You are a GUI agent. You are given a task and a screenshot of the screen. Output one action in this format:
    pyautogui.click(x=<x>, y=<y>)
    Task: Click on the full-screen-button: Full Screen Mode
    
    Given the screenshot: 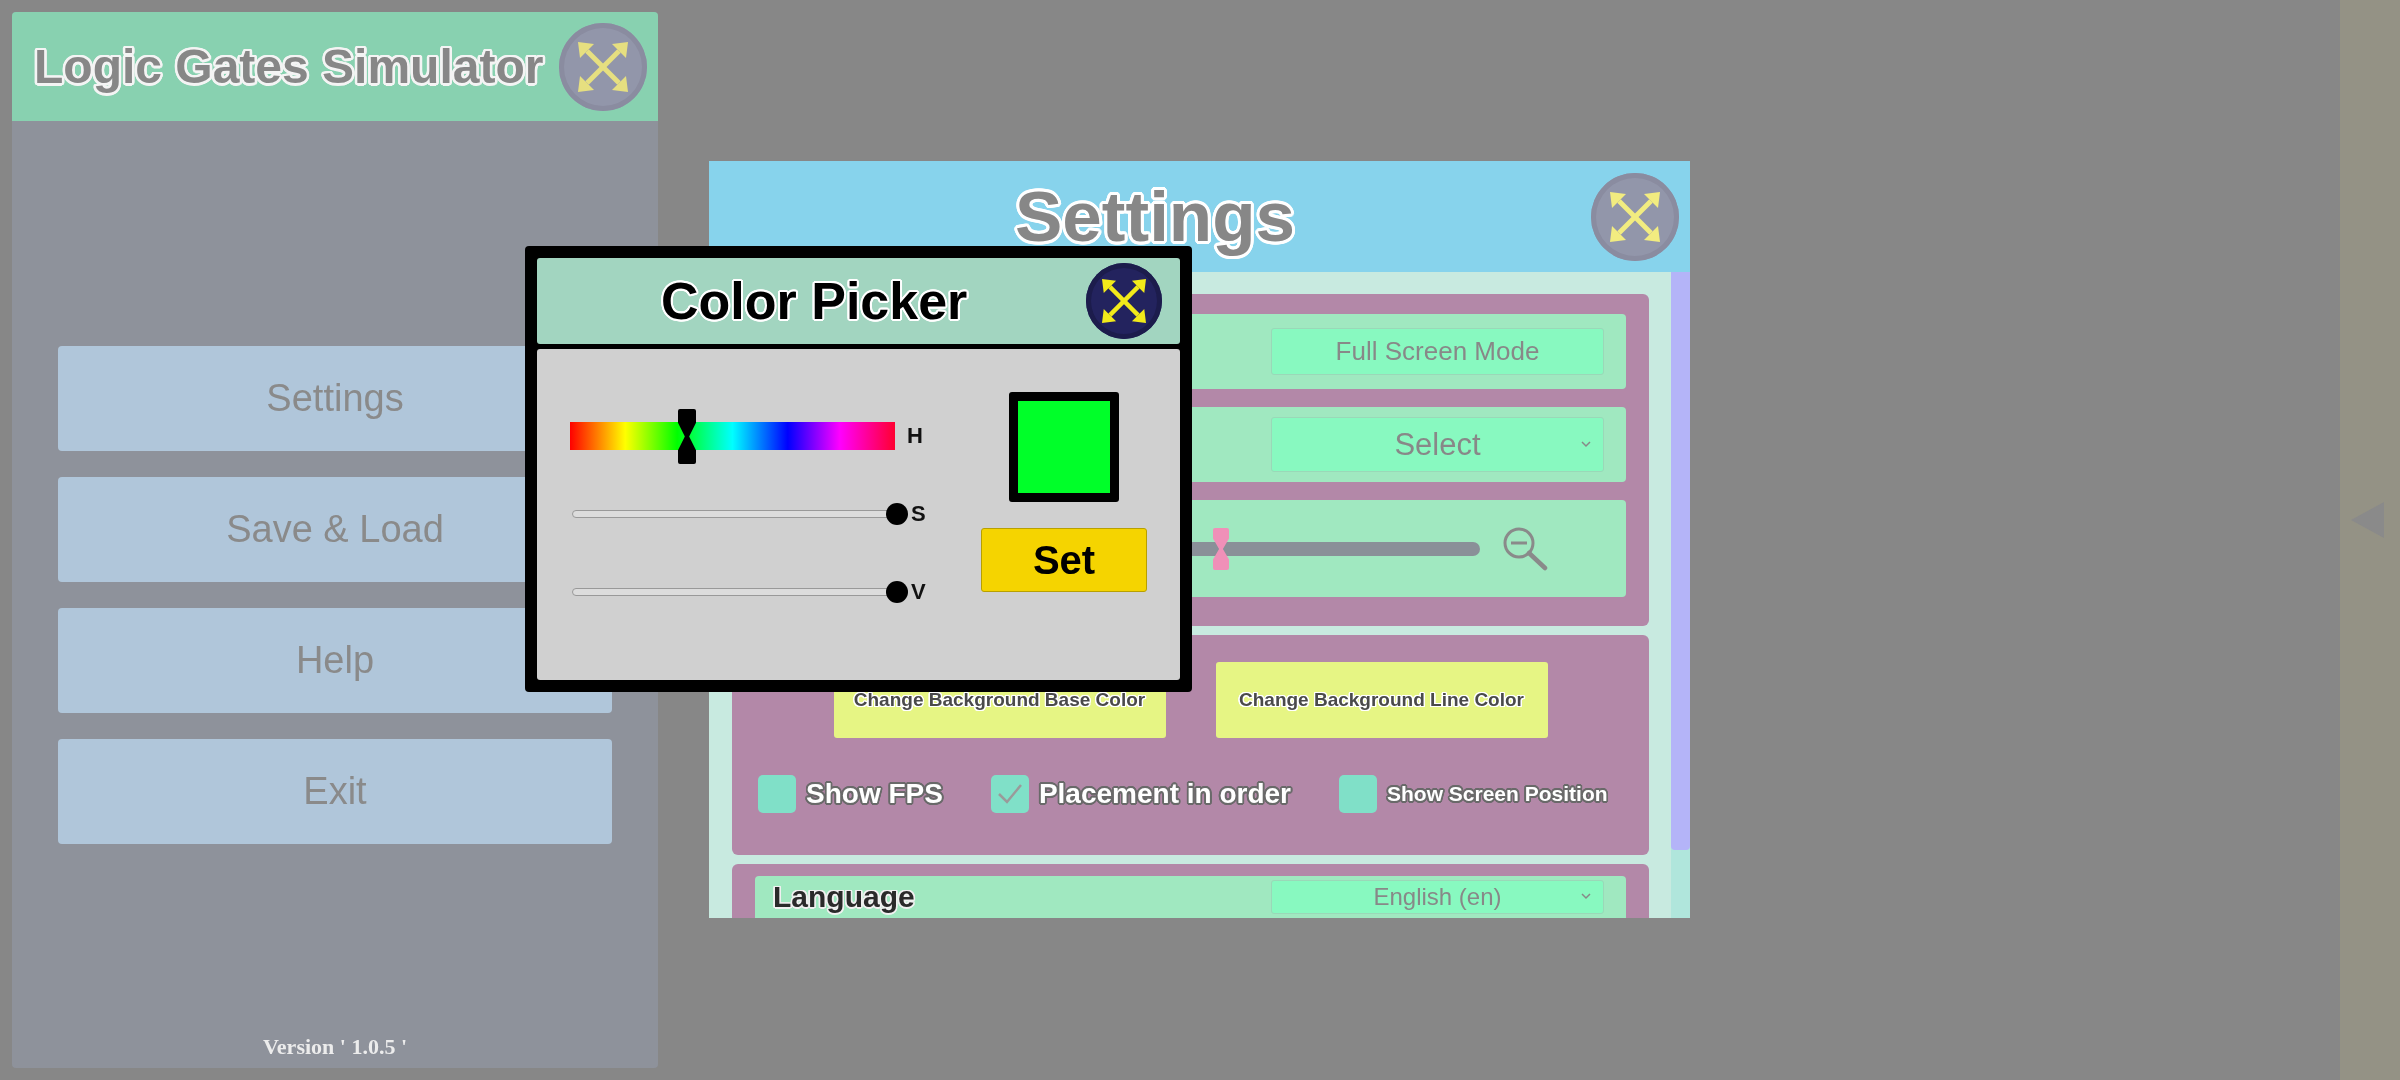 What is the action you would take?
    pyautogui.click(x=1437, y=351)
    